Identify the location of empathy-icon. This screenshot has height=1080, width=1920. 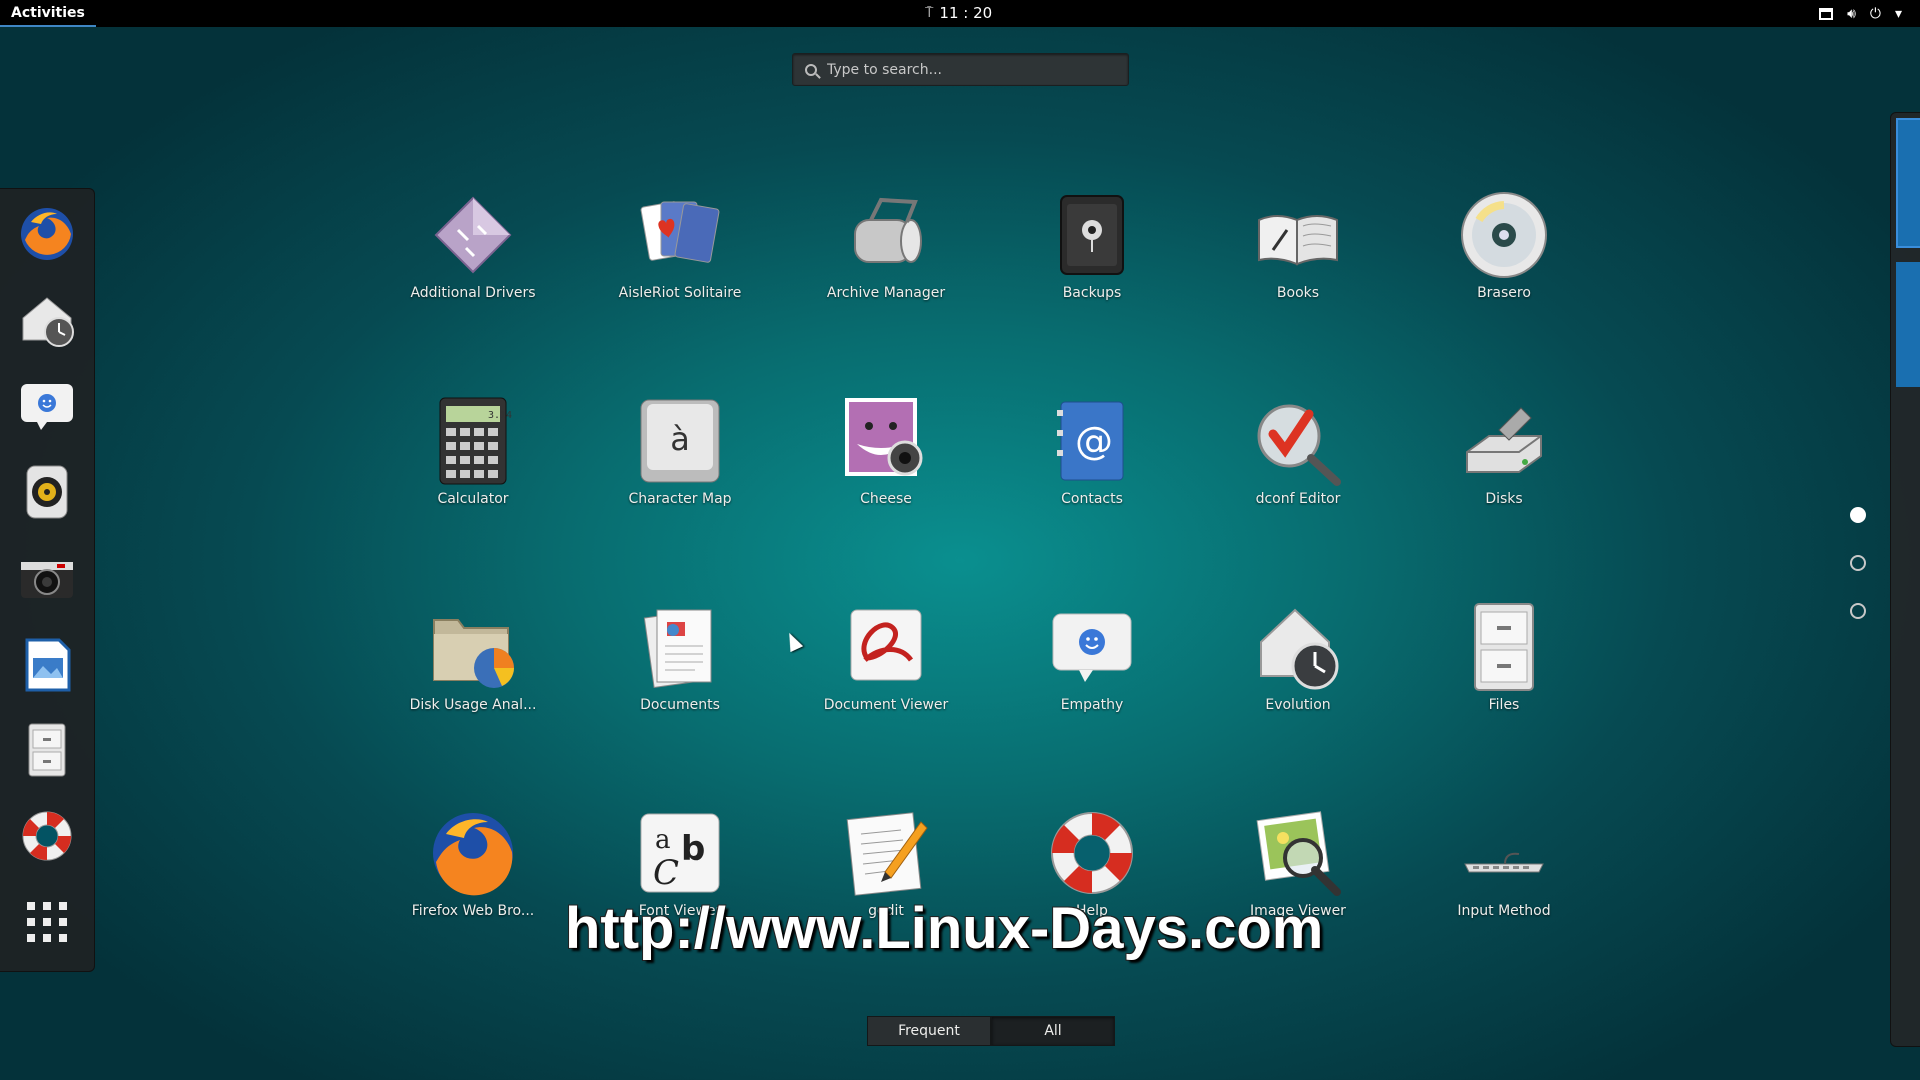
(1092, 647).